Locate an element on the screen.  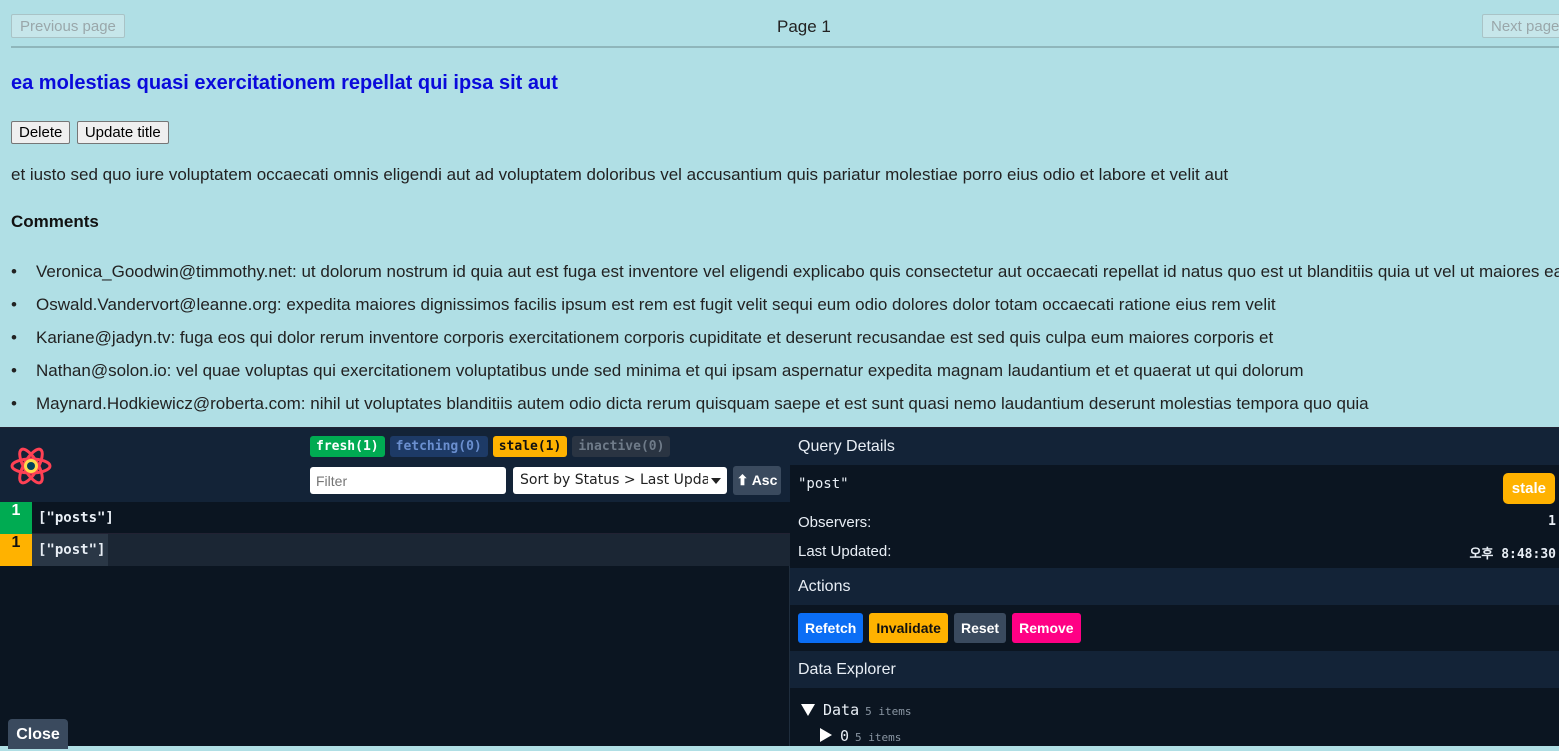
post-actions: Delete Update title is located at coordinates (91, 132).